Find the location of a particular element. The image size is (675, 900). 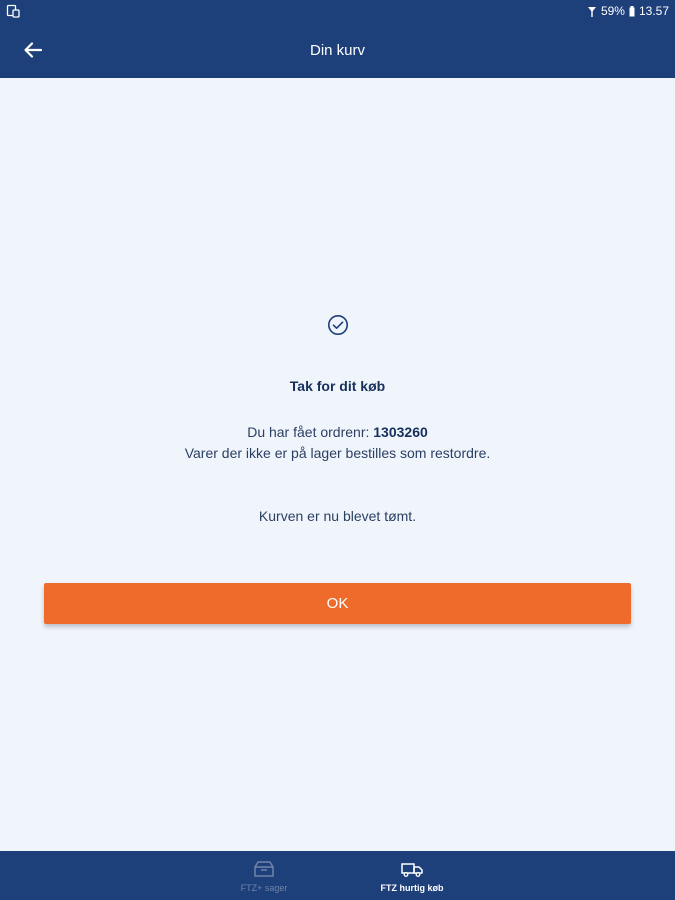

ok-button: OK is located at coordinates (337, 603).